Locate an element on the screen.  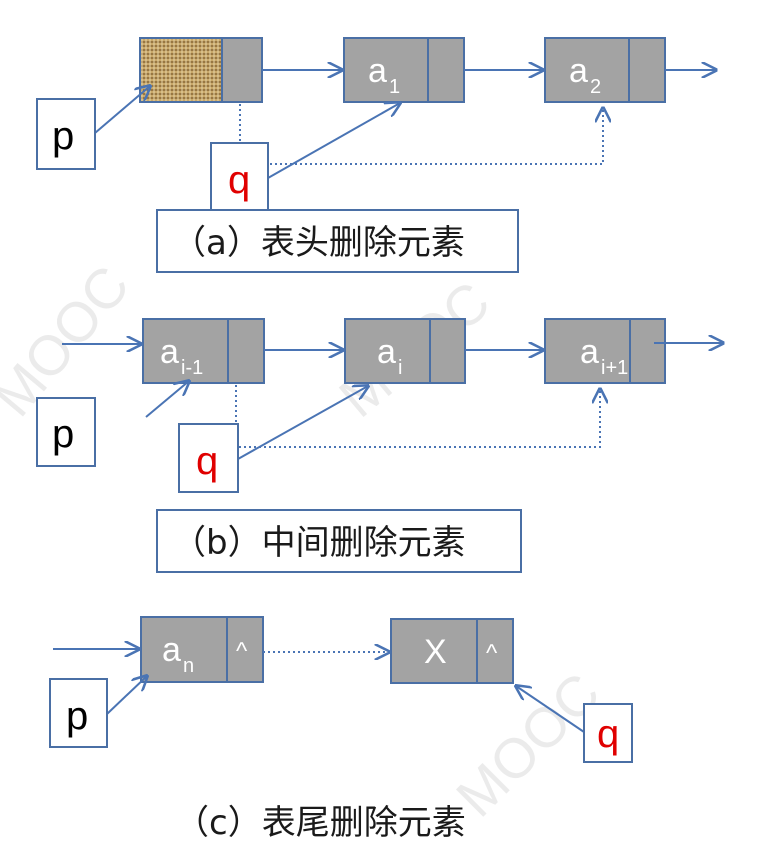
node-ai-1-subscript: i-1 is located at coordinates (192, 368).